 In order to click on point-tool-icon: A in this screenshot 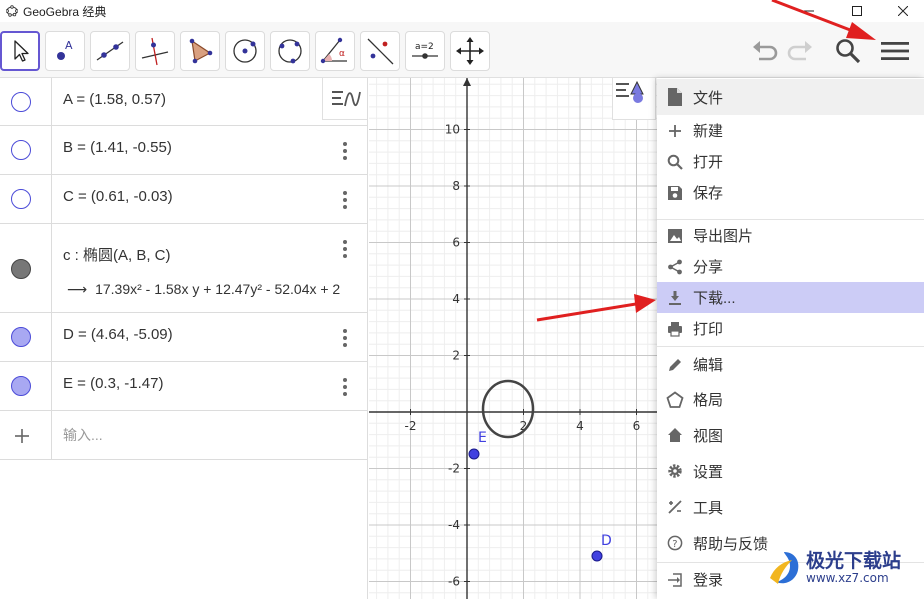, I will do `click(65, 49)`.